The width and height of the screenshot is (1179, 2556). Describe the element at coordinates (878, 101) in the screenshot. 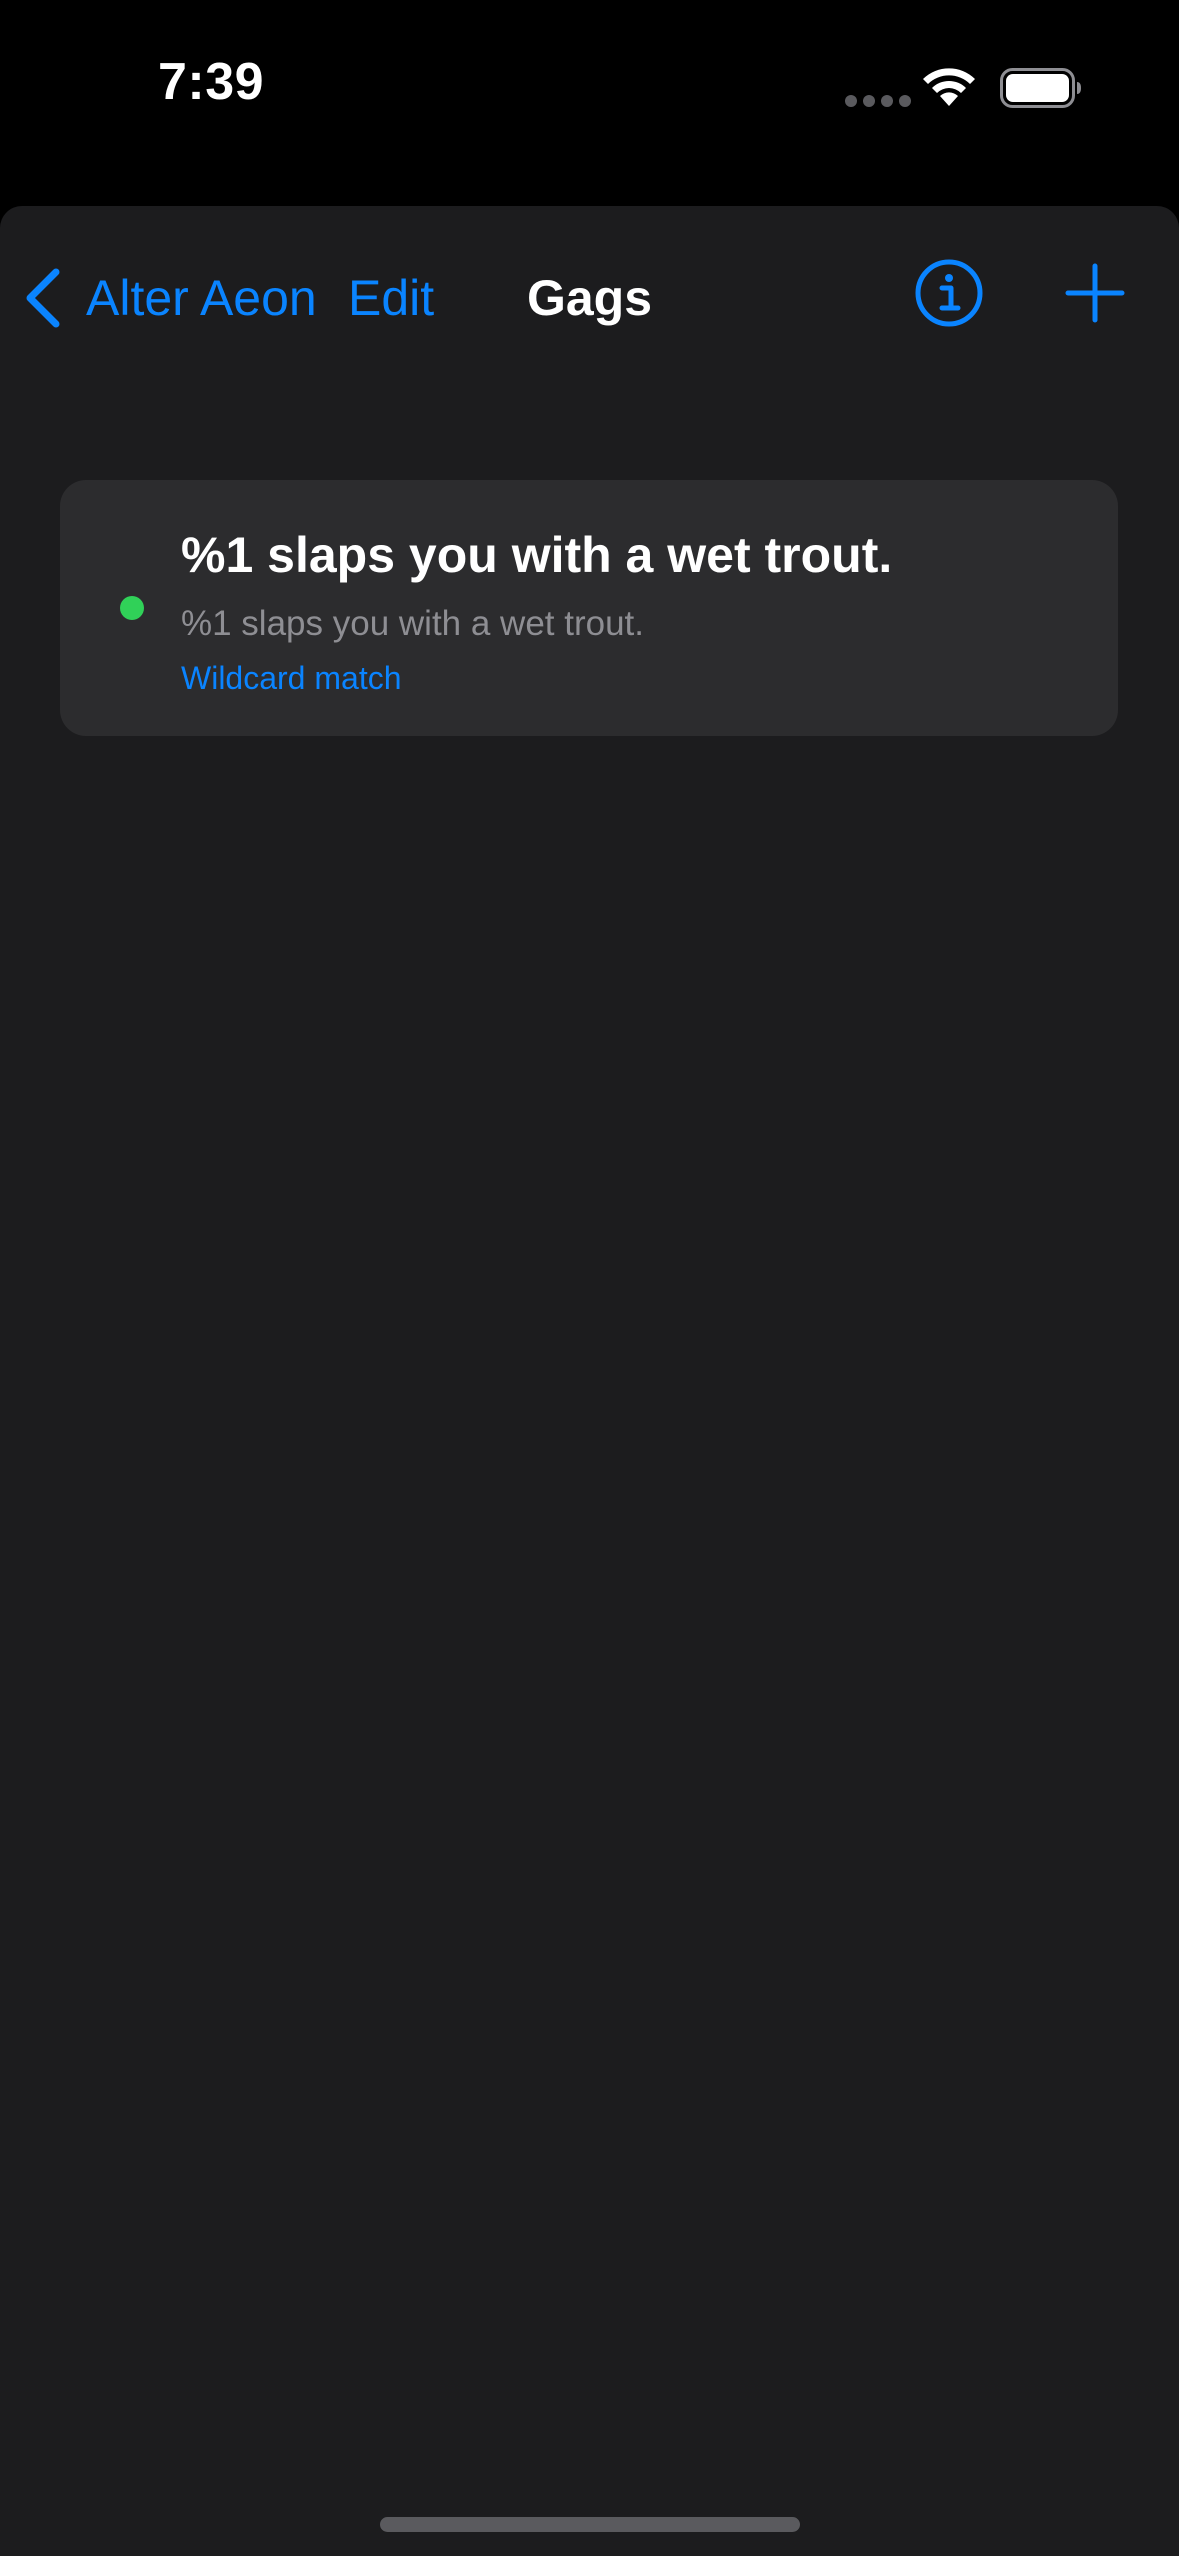

I see `cellular-dots-icon` at that location.